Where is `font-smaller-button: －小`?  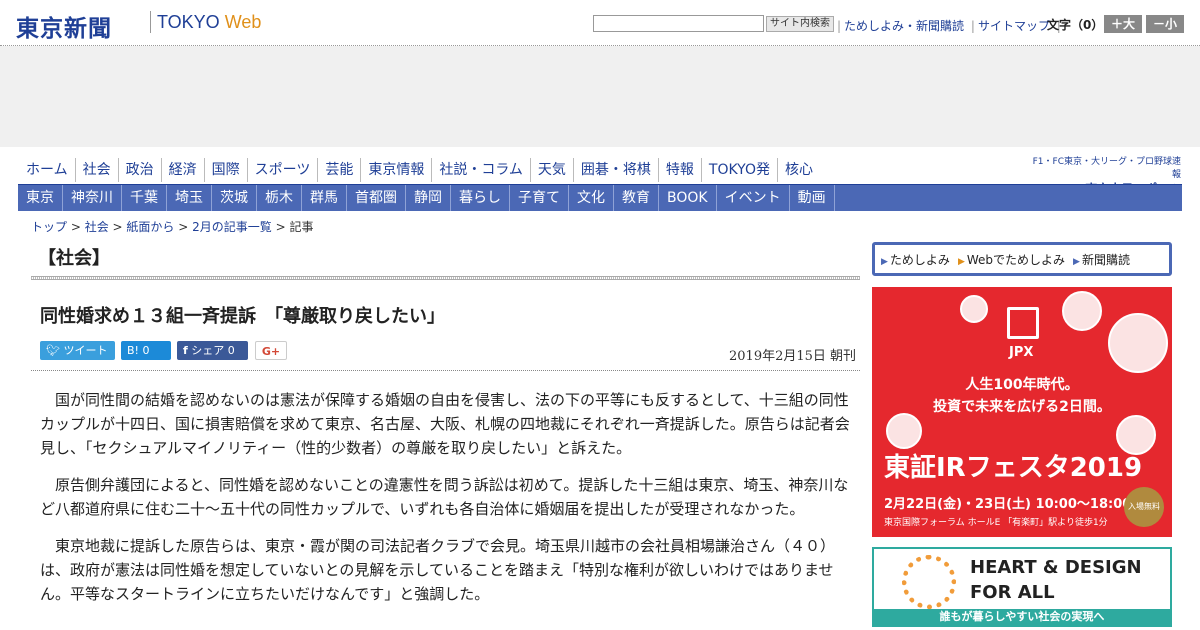 font-smaller-button: －小 is located at coordinates (1165, 24).